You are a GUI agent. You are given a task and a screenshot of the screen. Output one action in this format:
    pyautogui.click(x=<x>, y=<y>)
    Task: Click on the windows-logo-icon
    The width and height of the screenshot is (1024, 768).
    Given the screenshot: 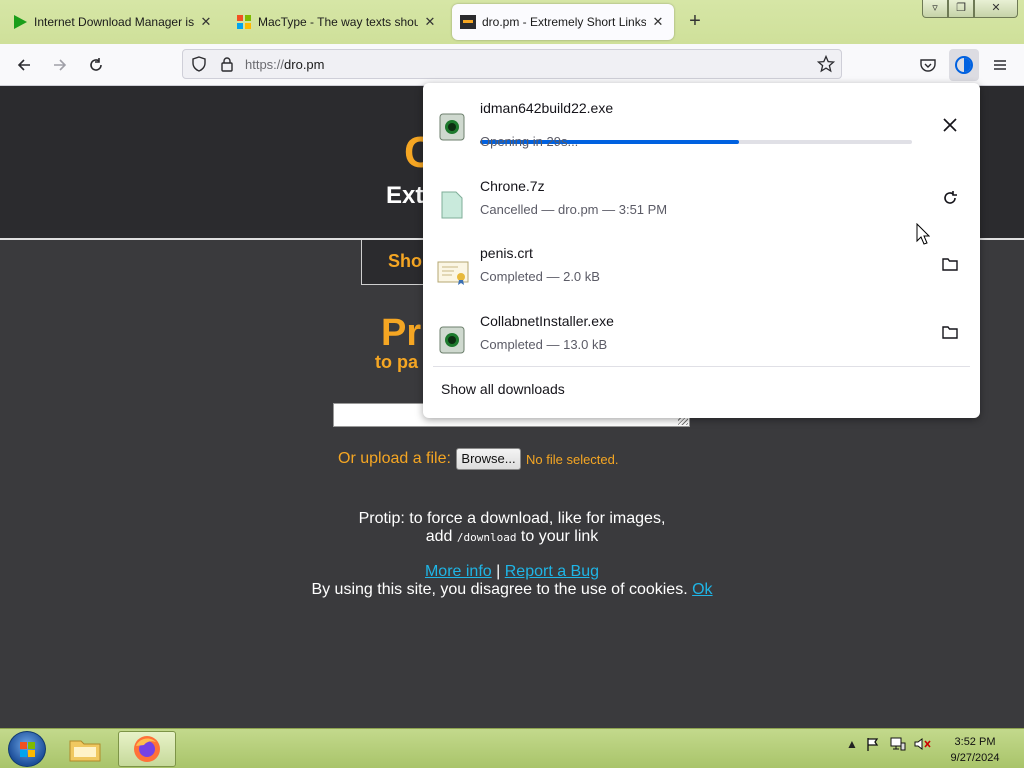 What is the action you would take?
    pyautogui.click(x=27, y=749)
    